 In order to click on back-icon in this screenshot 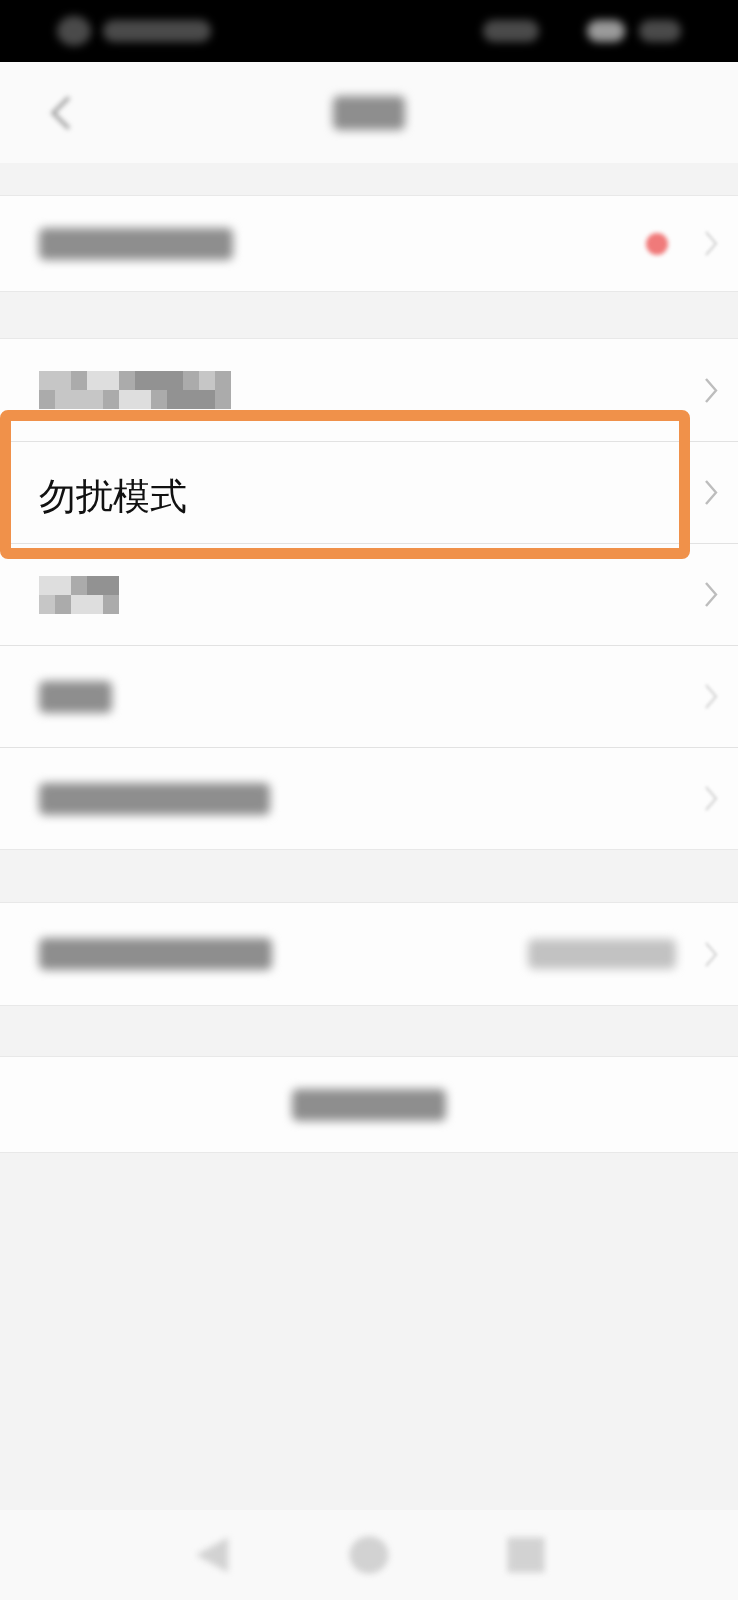, I will do `click(61, 112)`.